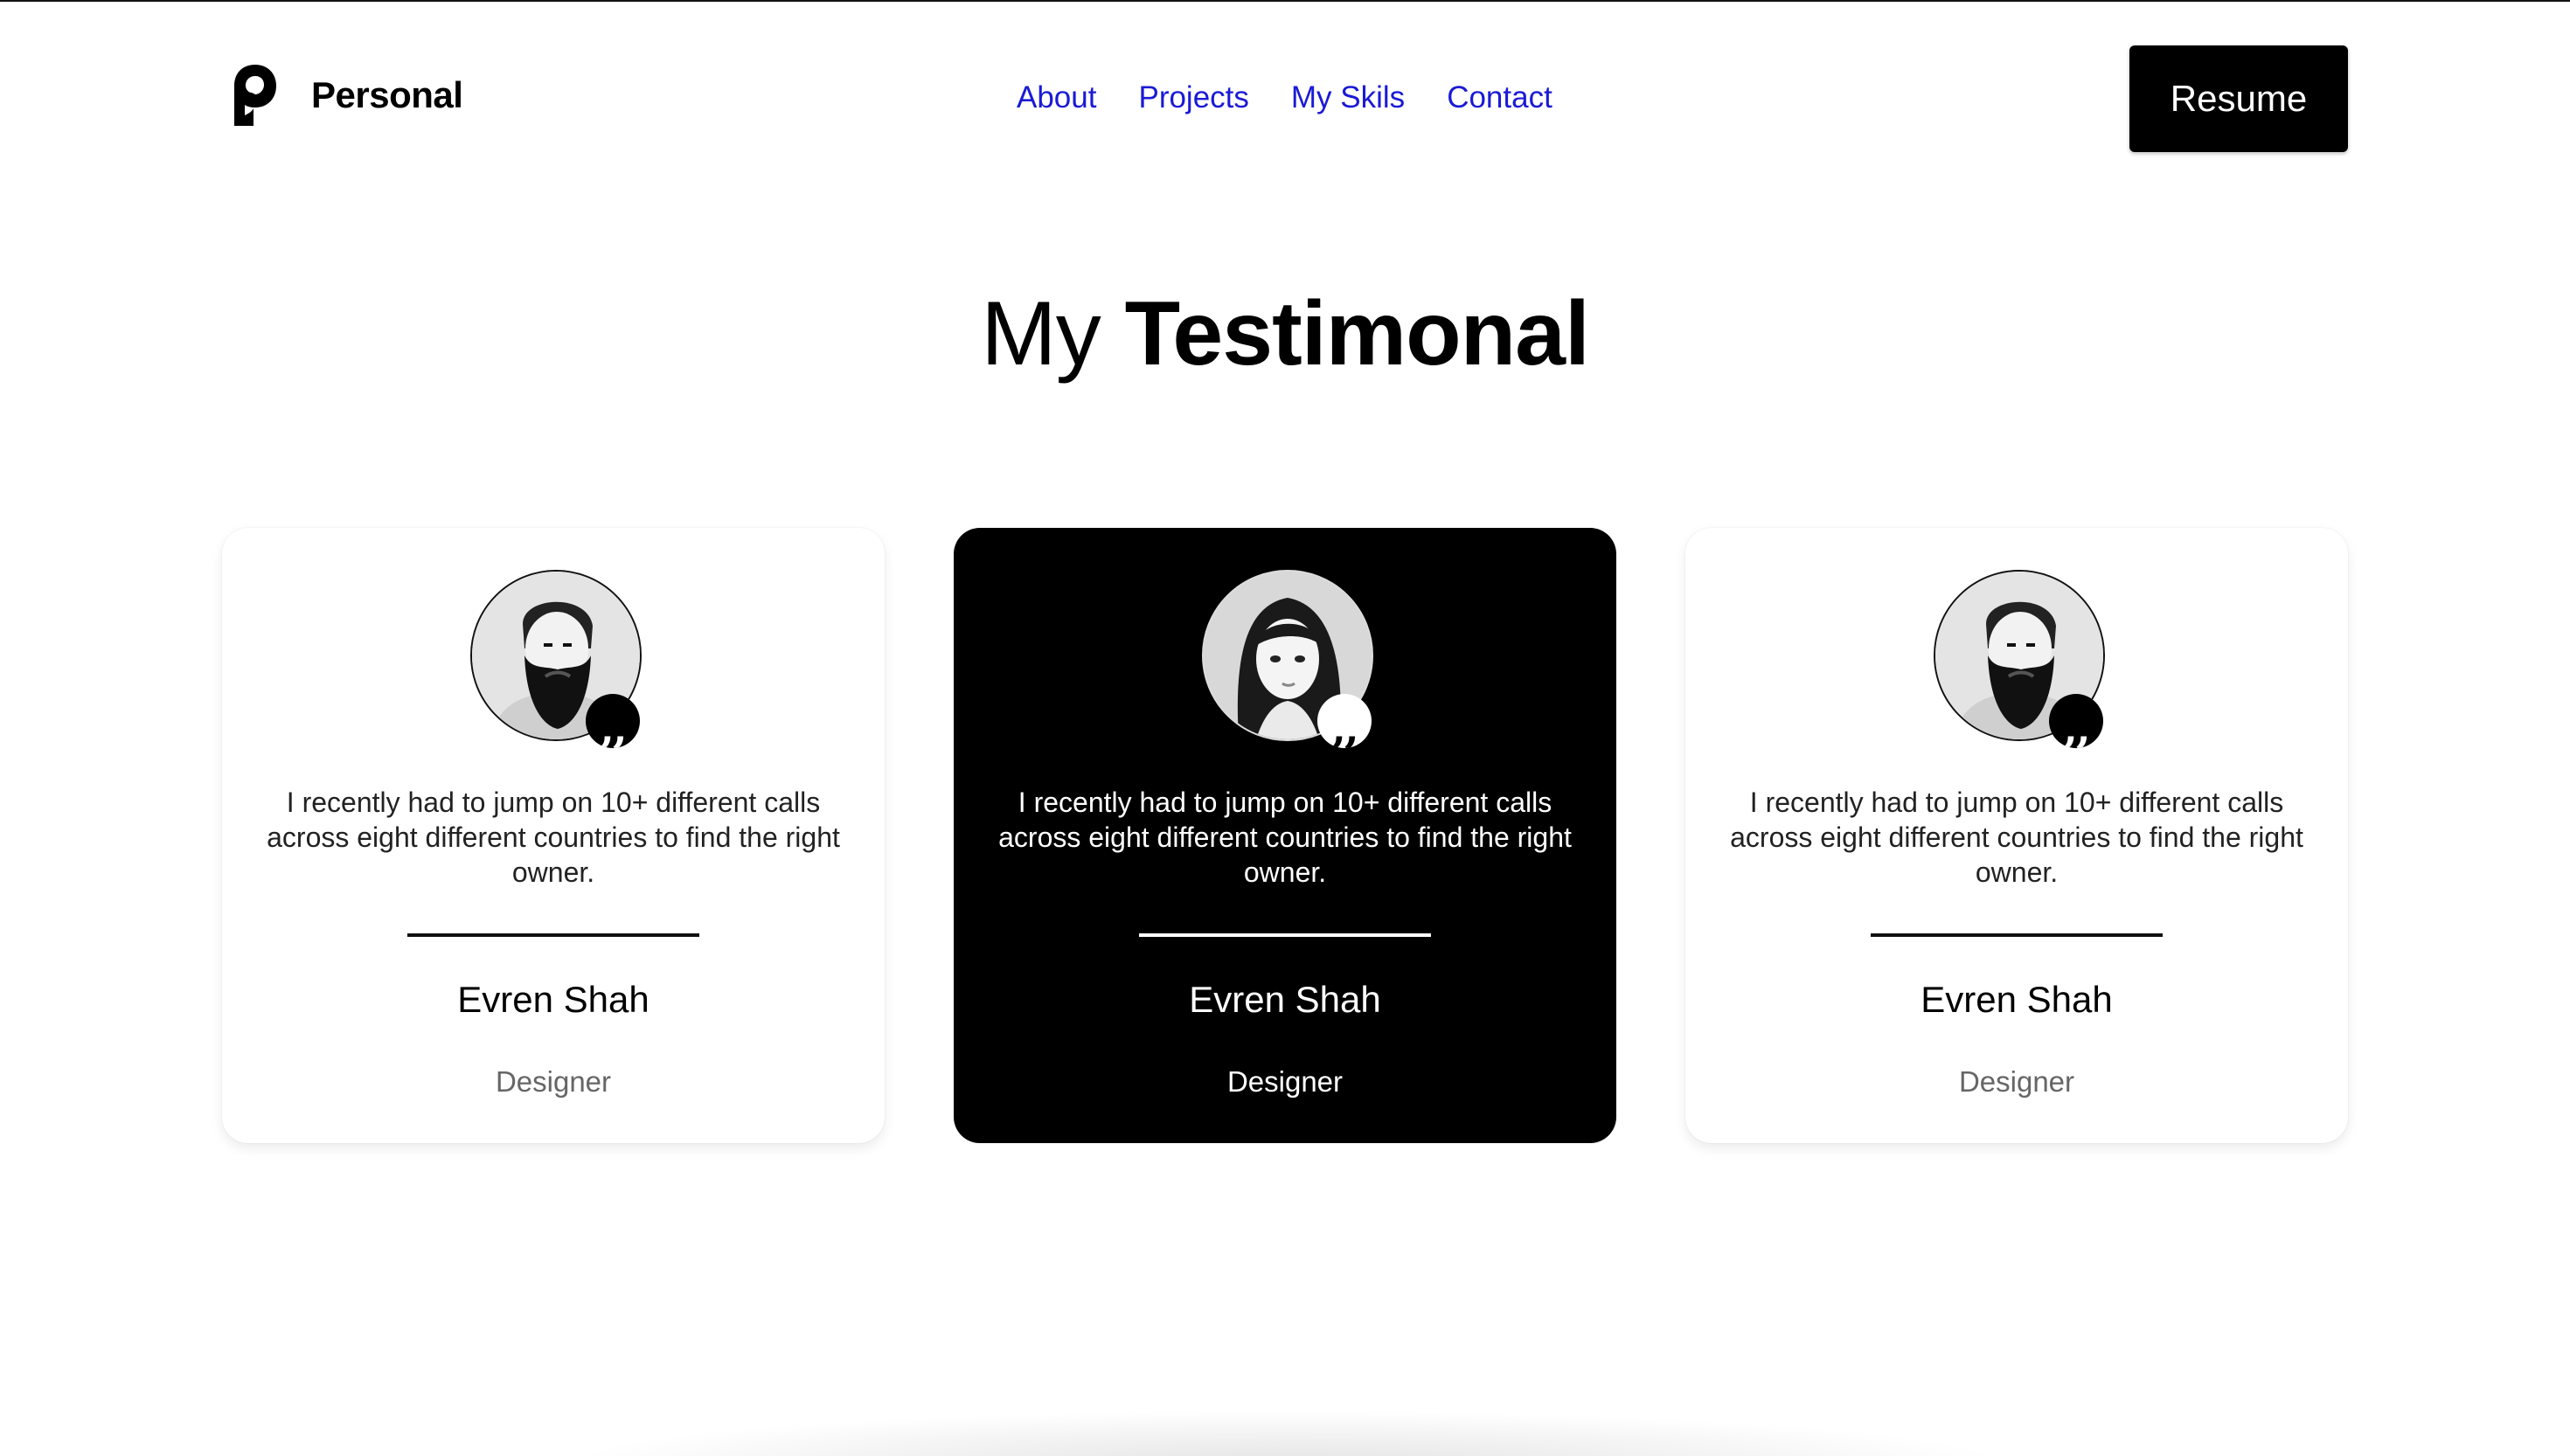  I want to click on nav-link-contact: Contact, so click(1499, 98).